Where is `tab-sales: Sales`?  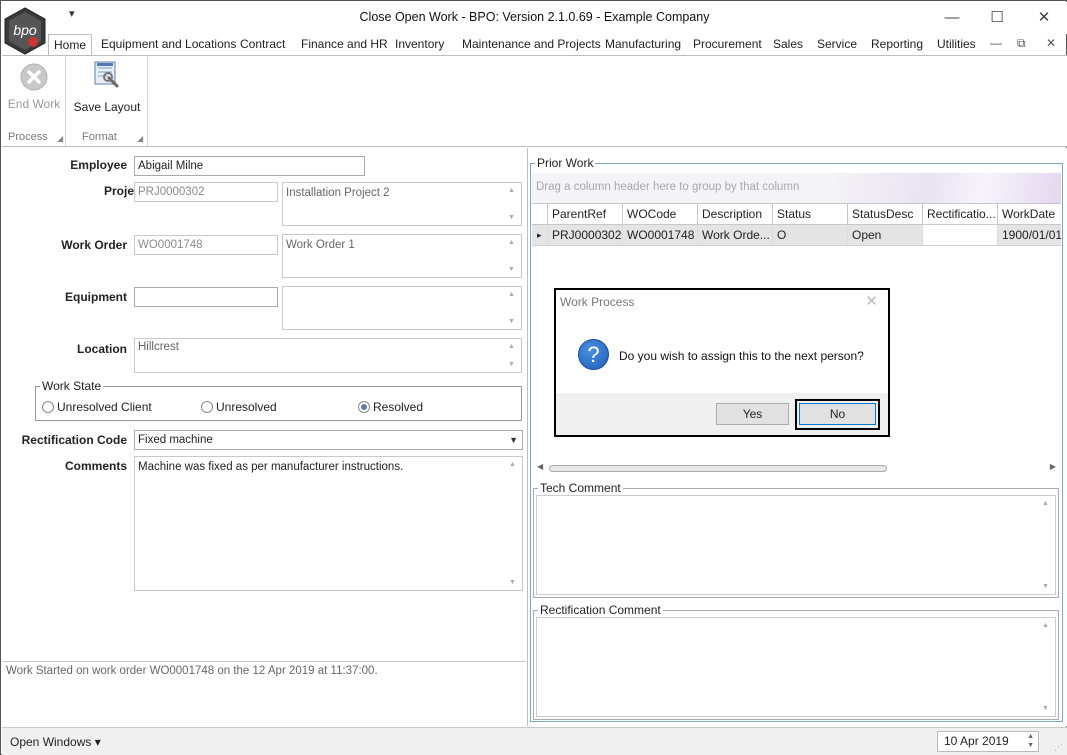 tab-sales: Sales is located at coordinates (788, 44).